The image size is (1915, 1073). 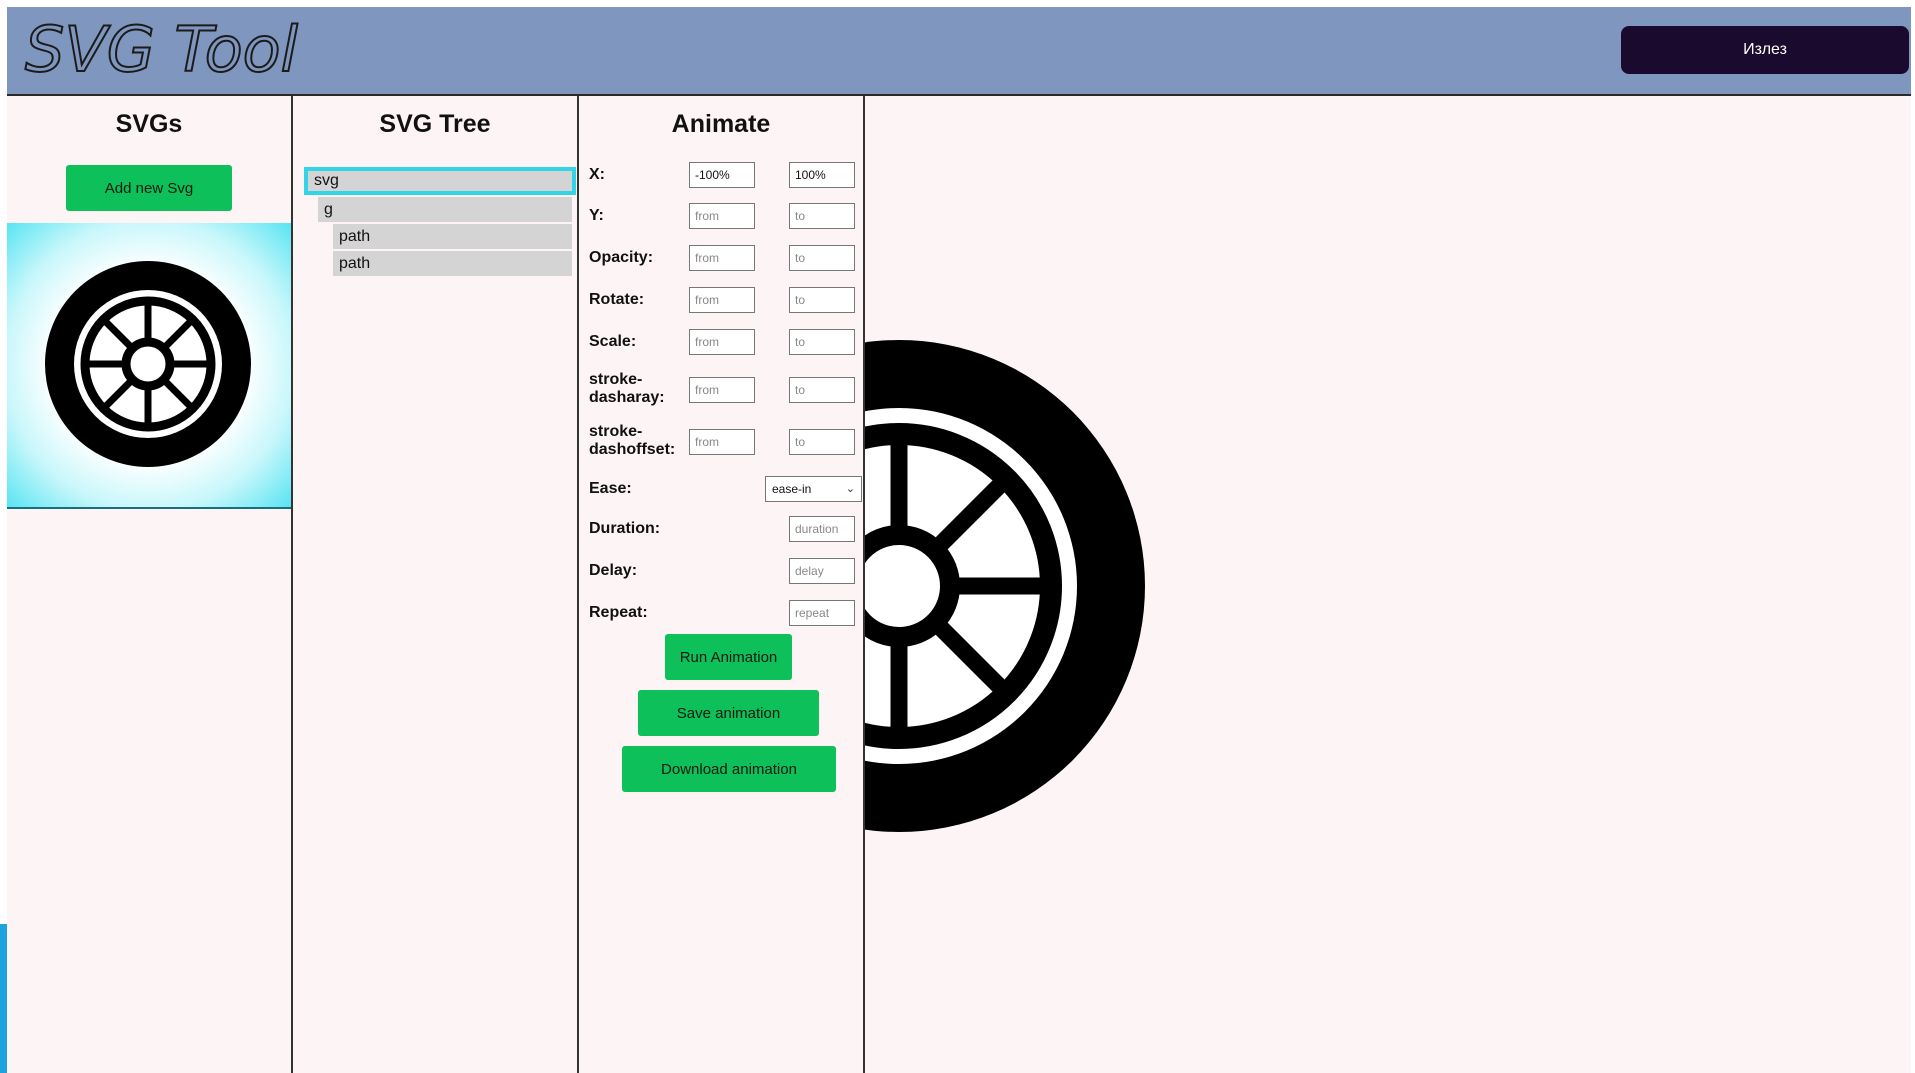 I want to click on repeat-input, so click(x=822, y=613).